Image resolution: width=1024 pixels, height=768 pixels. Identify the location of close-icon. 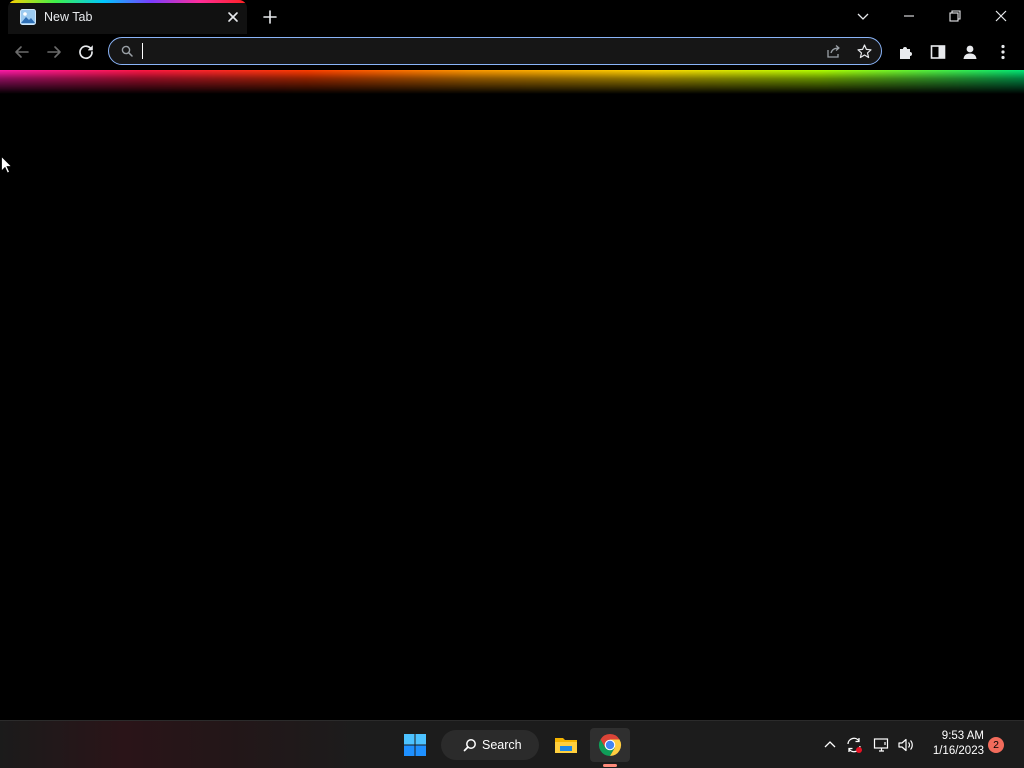
(233, 17).